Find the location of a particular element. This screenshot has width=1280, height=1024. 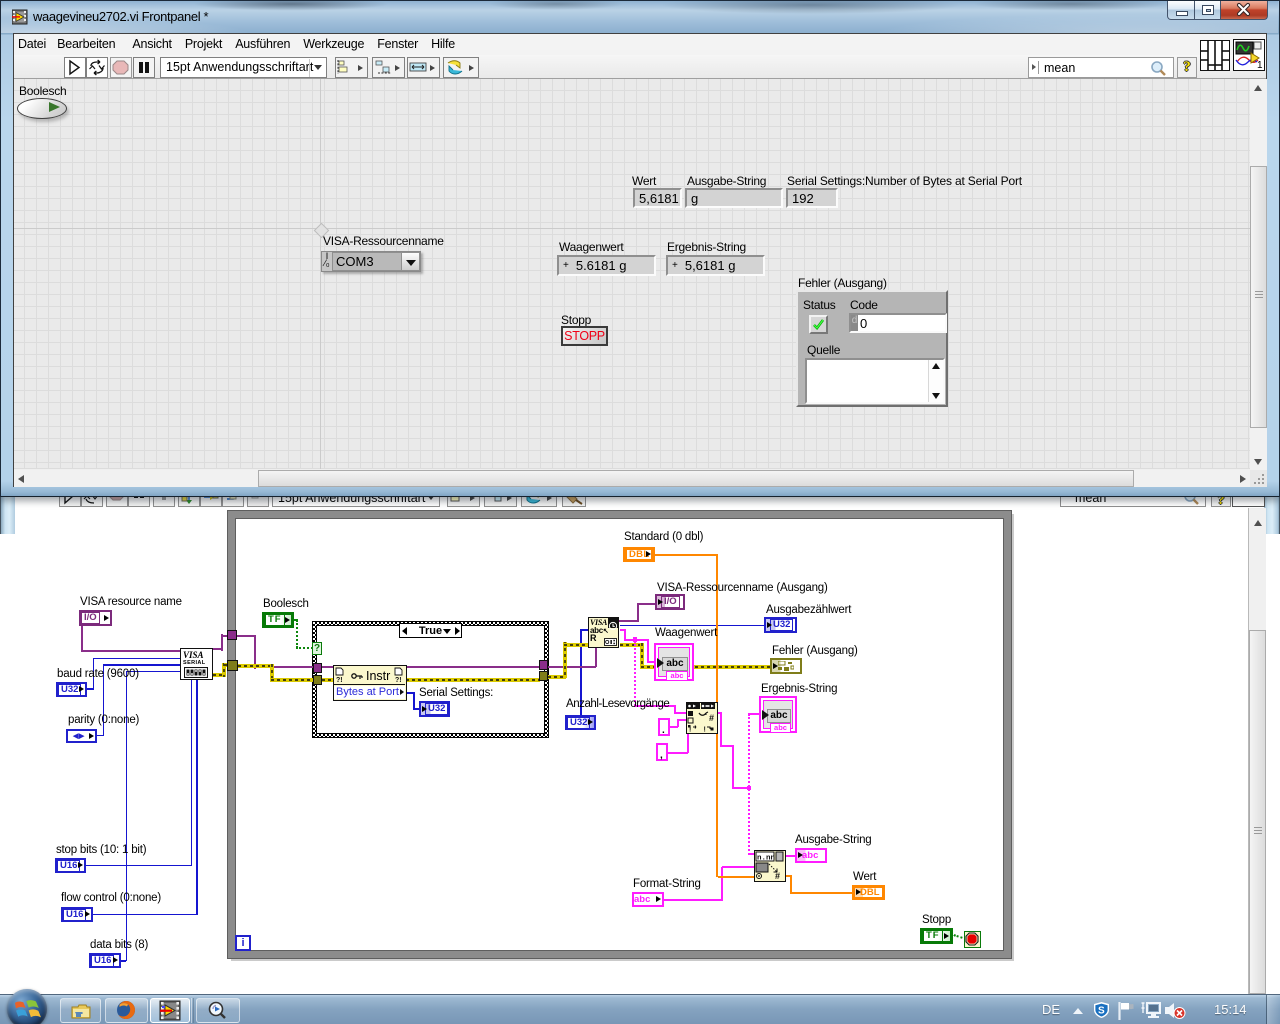

svg-text: 1 is located at coordinates (1260, 65).